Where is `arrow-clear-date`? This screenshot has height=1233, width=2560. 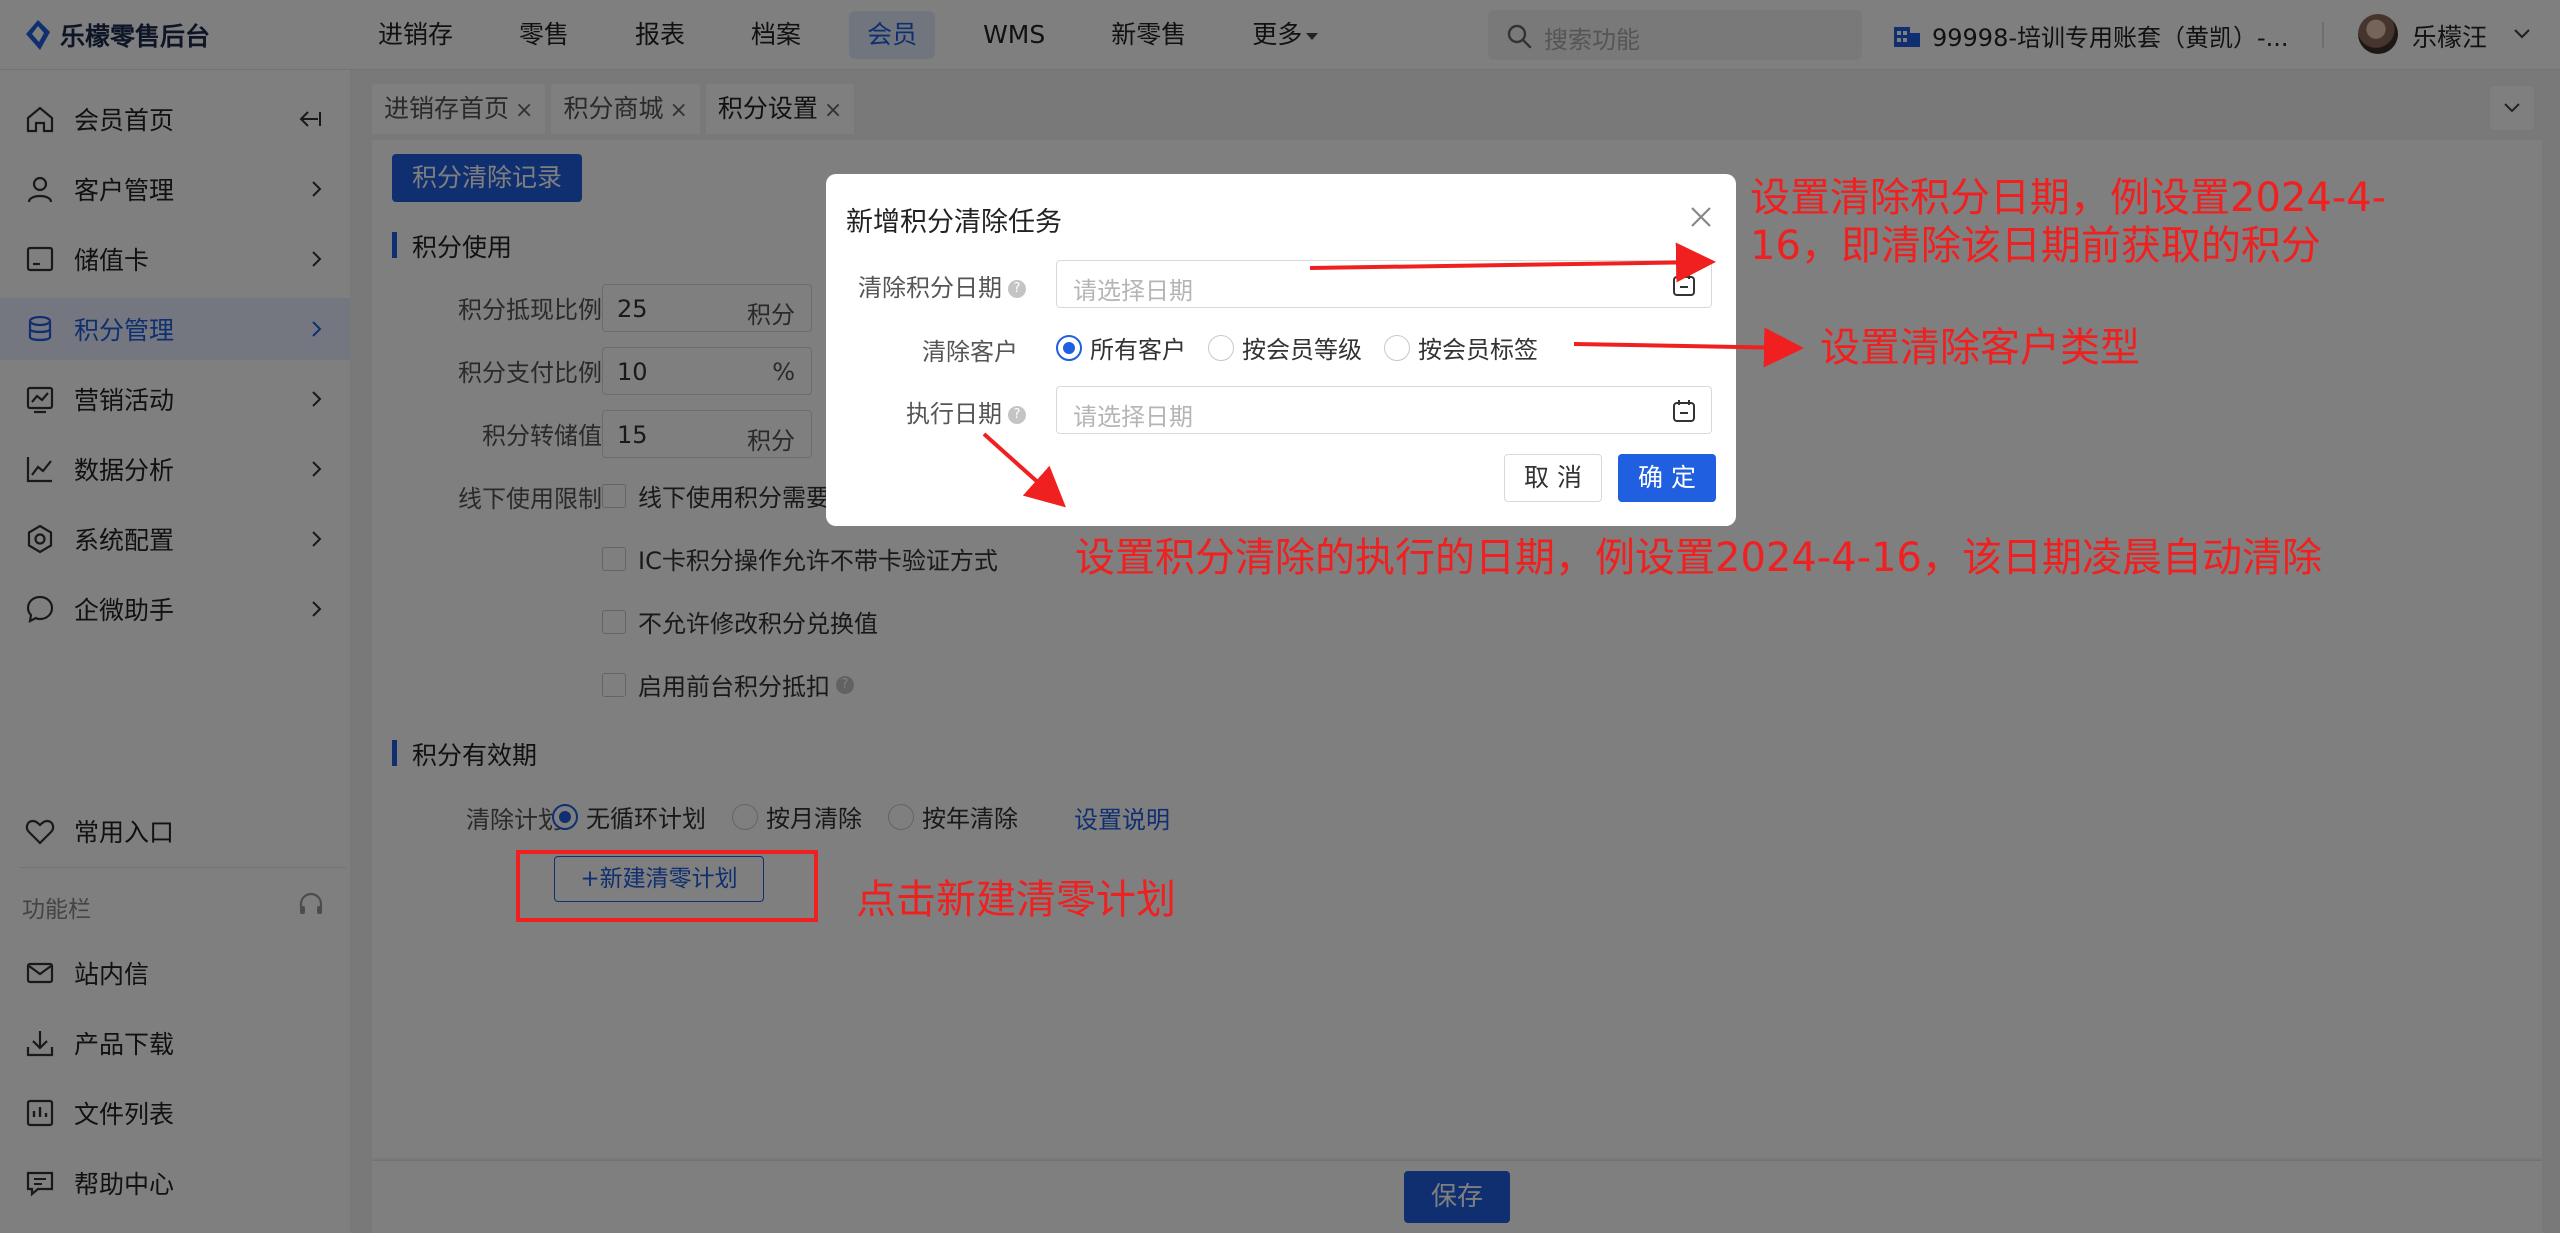 arrow-clear-date is located at coordinates (1512, 262).